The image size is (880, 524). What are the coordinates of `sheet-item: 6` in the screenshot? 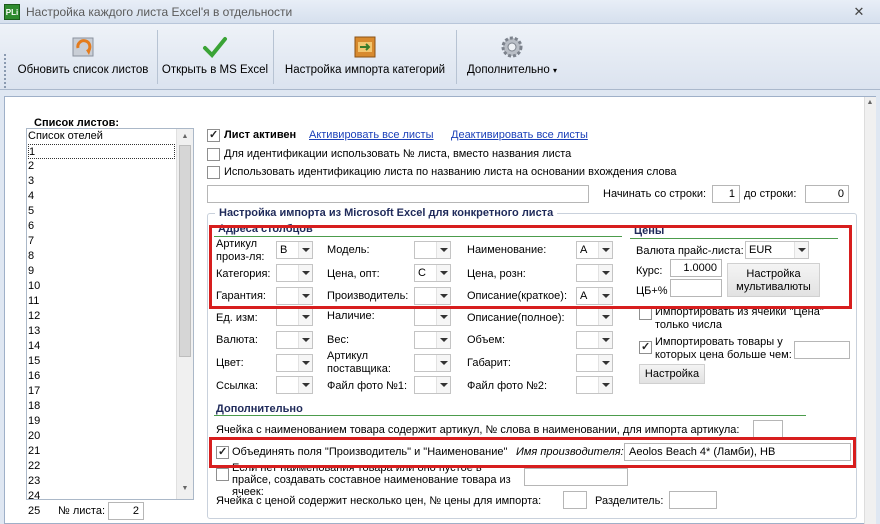 It's located at (98, 226).